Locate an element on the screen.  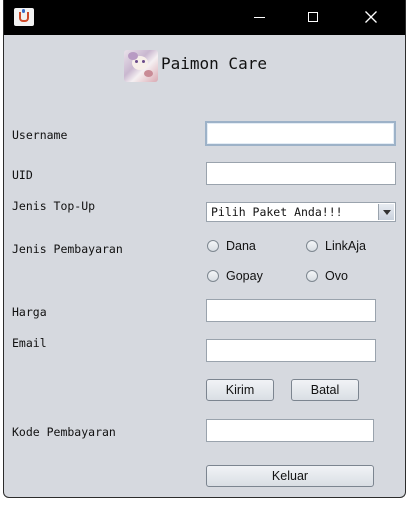
topup-select: Pilih Paket Anda!!! is located at coordinates (301, 212).